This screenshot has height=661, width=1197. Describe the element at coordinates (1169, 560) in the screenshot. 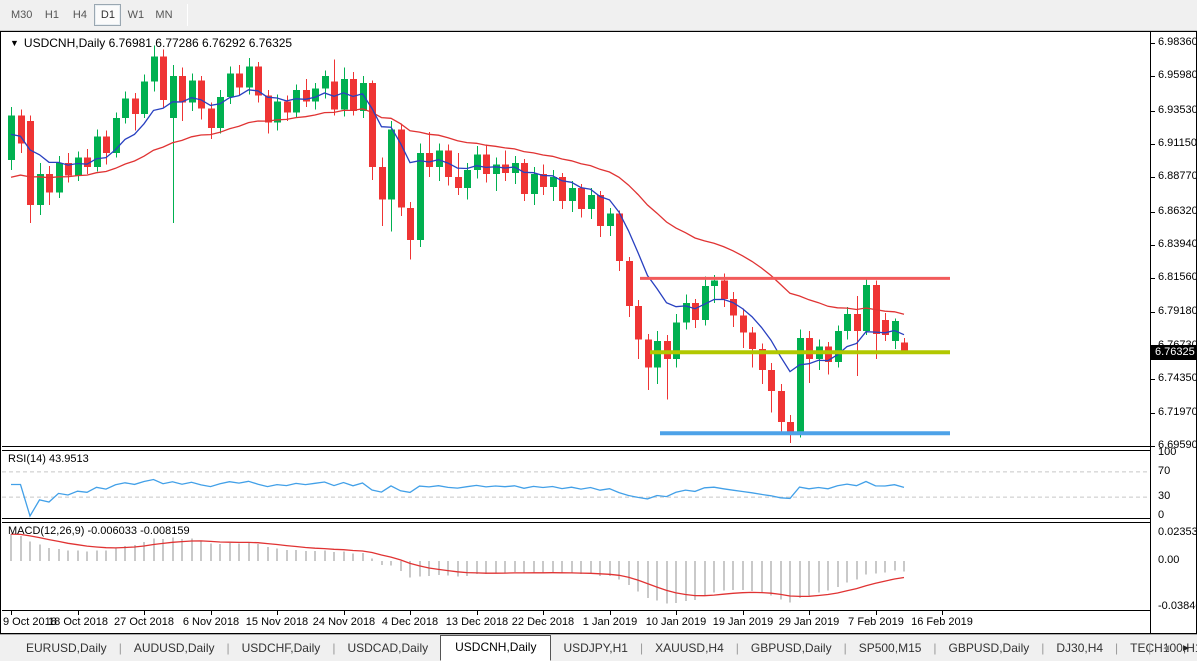

I see `macd-axis-label: 0.00` at that location.